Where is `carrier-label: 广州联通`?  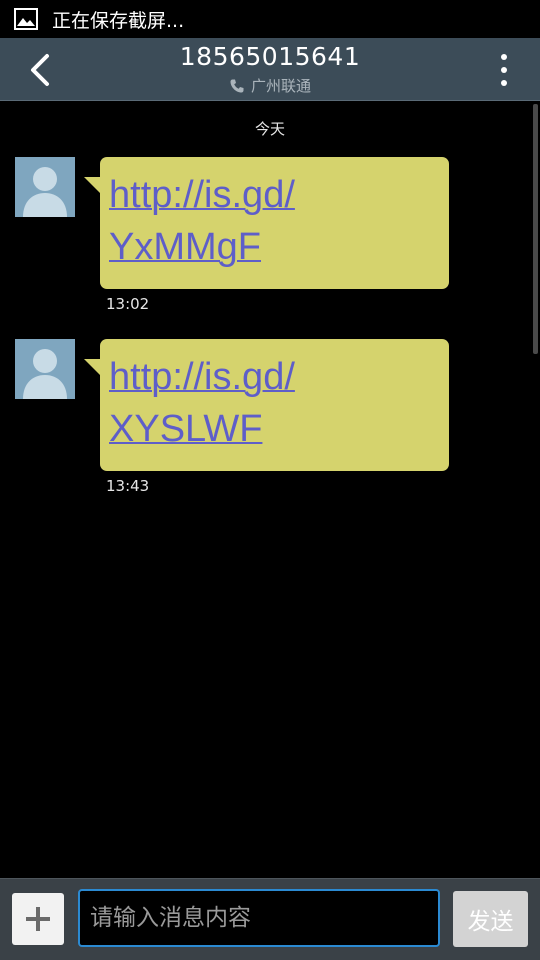
carrier-label: 广州联通 is located at coordinates (280, 86).